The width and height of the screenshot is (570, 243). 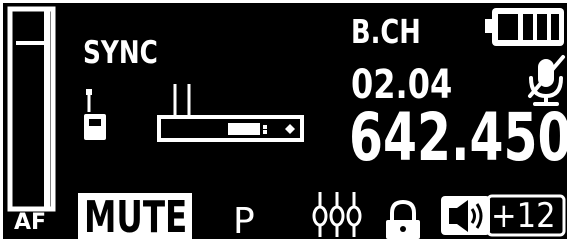 I want to click on battery-icon, so click(x=524, y=27).